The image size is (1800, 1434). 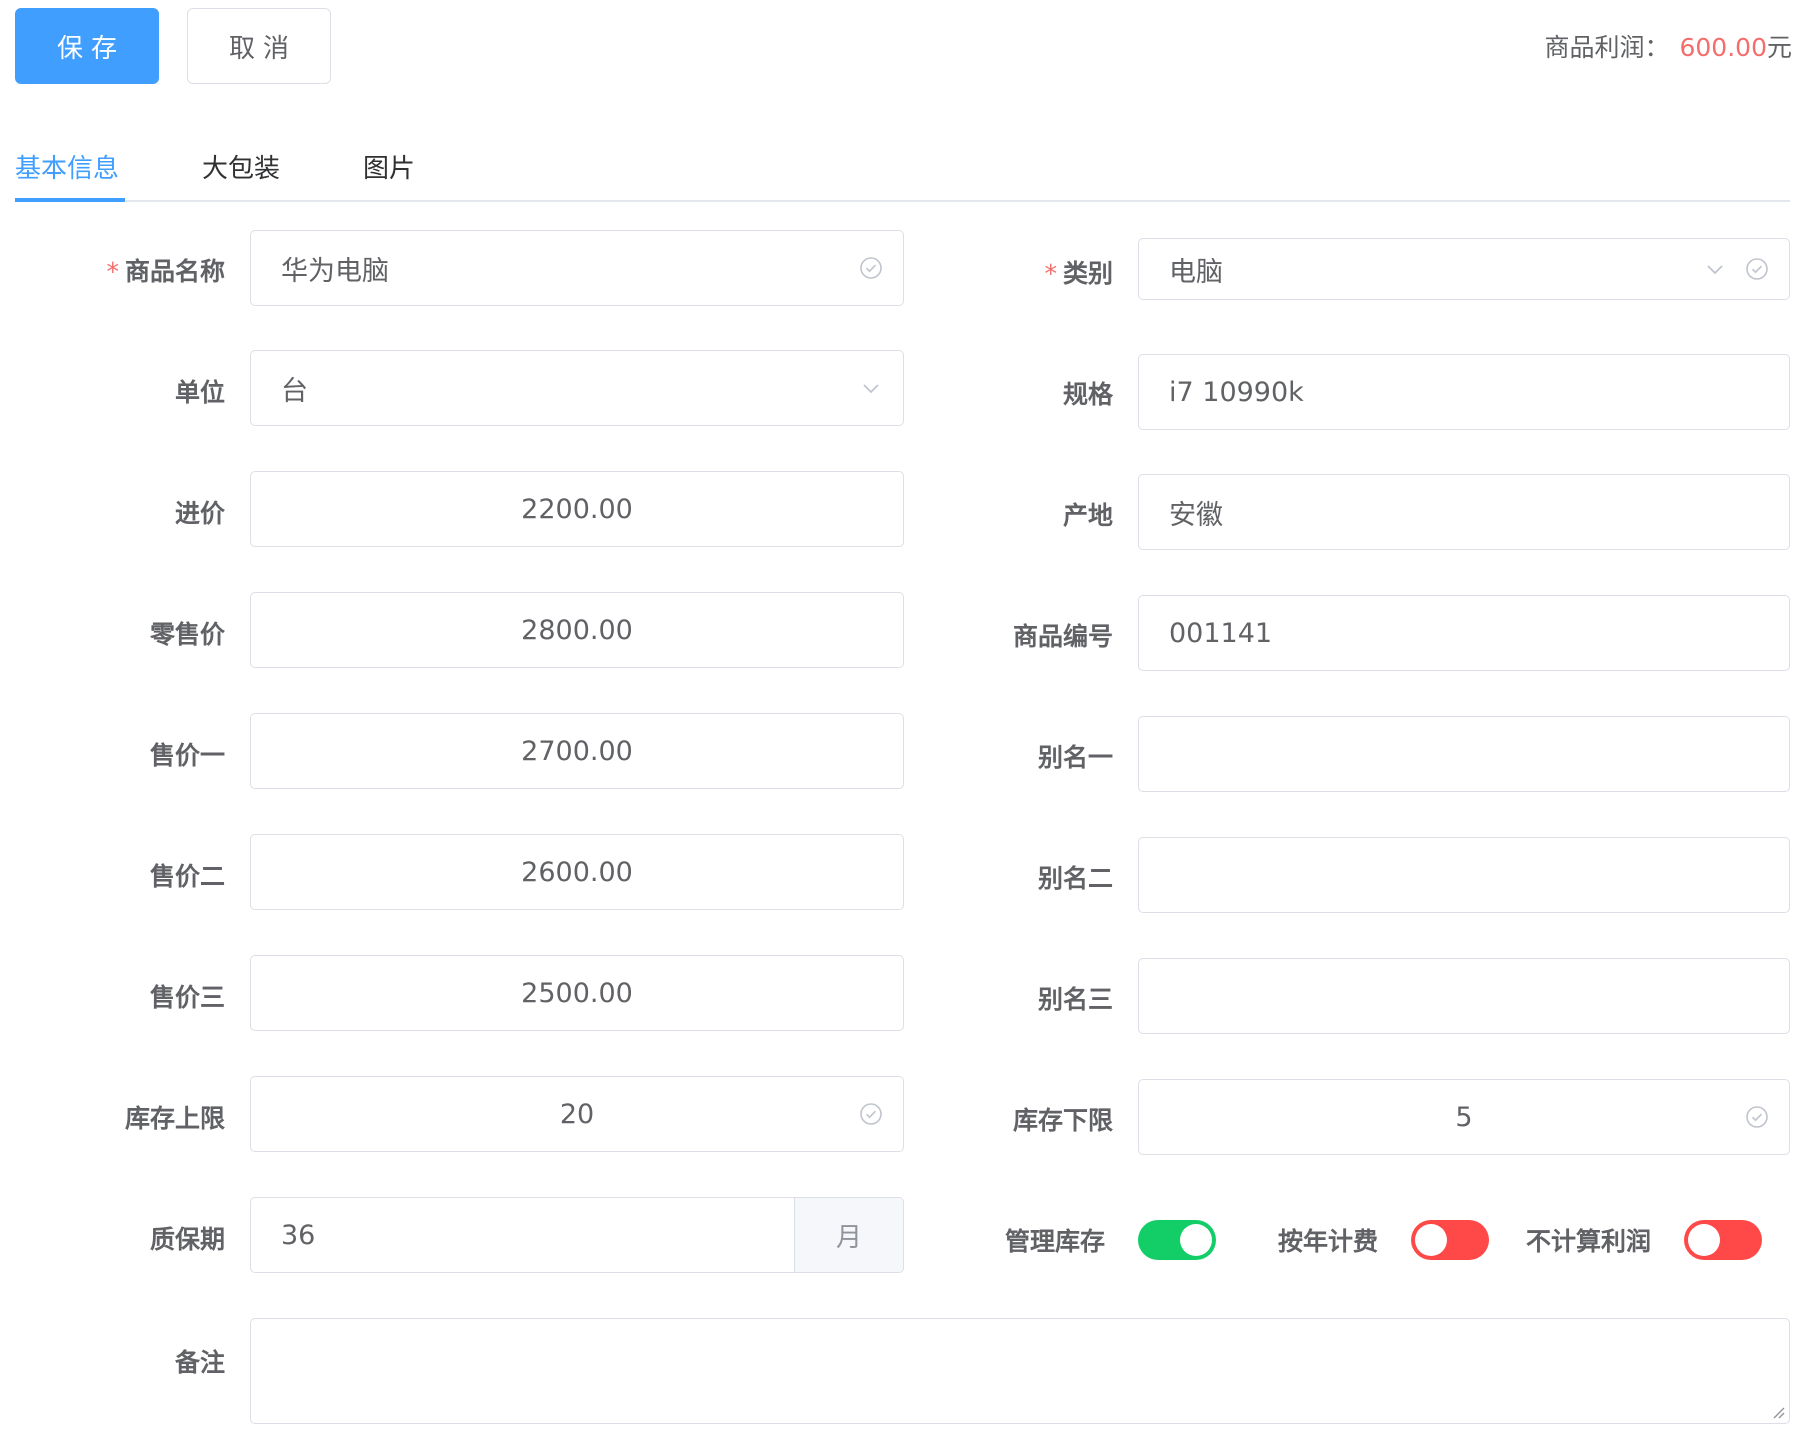 What do you see at coordinates (187, 997) in the screenshot?
I see `price3-label: 售价三` at bounding box center [187, 997].